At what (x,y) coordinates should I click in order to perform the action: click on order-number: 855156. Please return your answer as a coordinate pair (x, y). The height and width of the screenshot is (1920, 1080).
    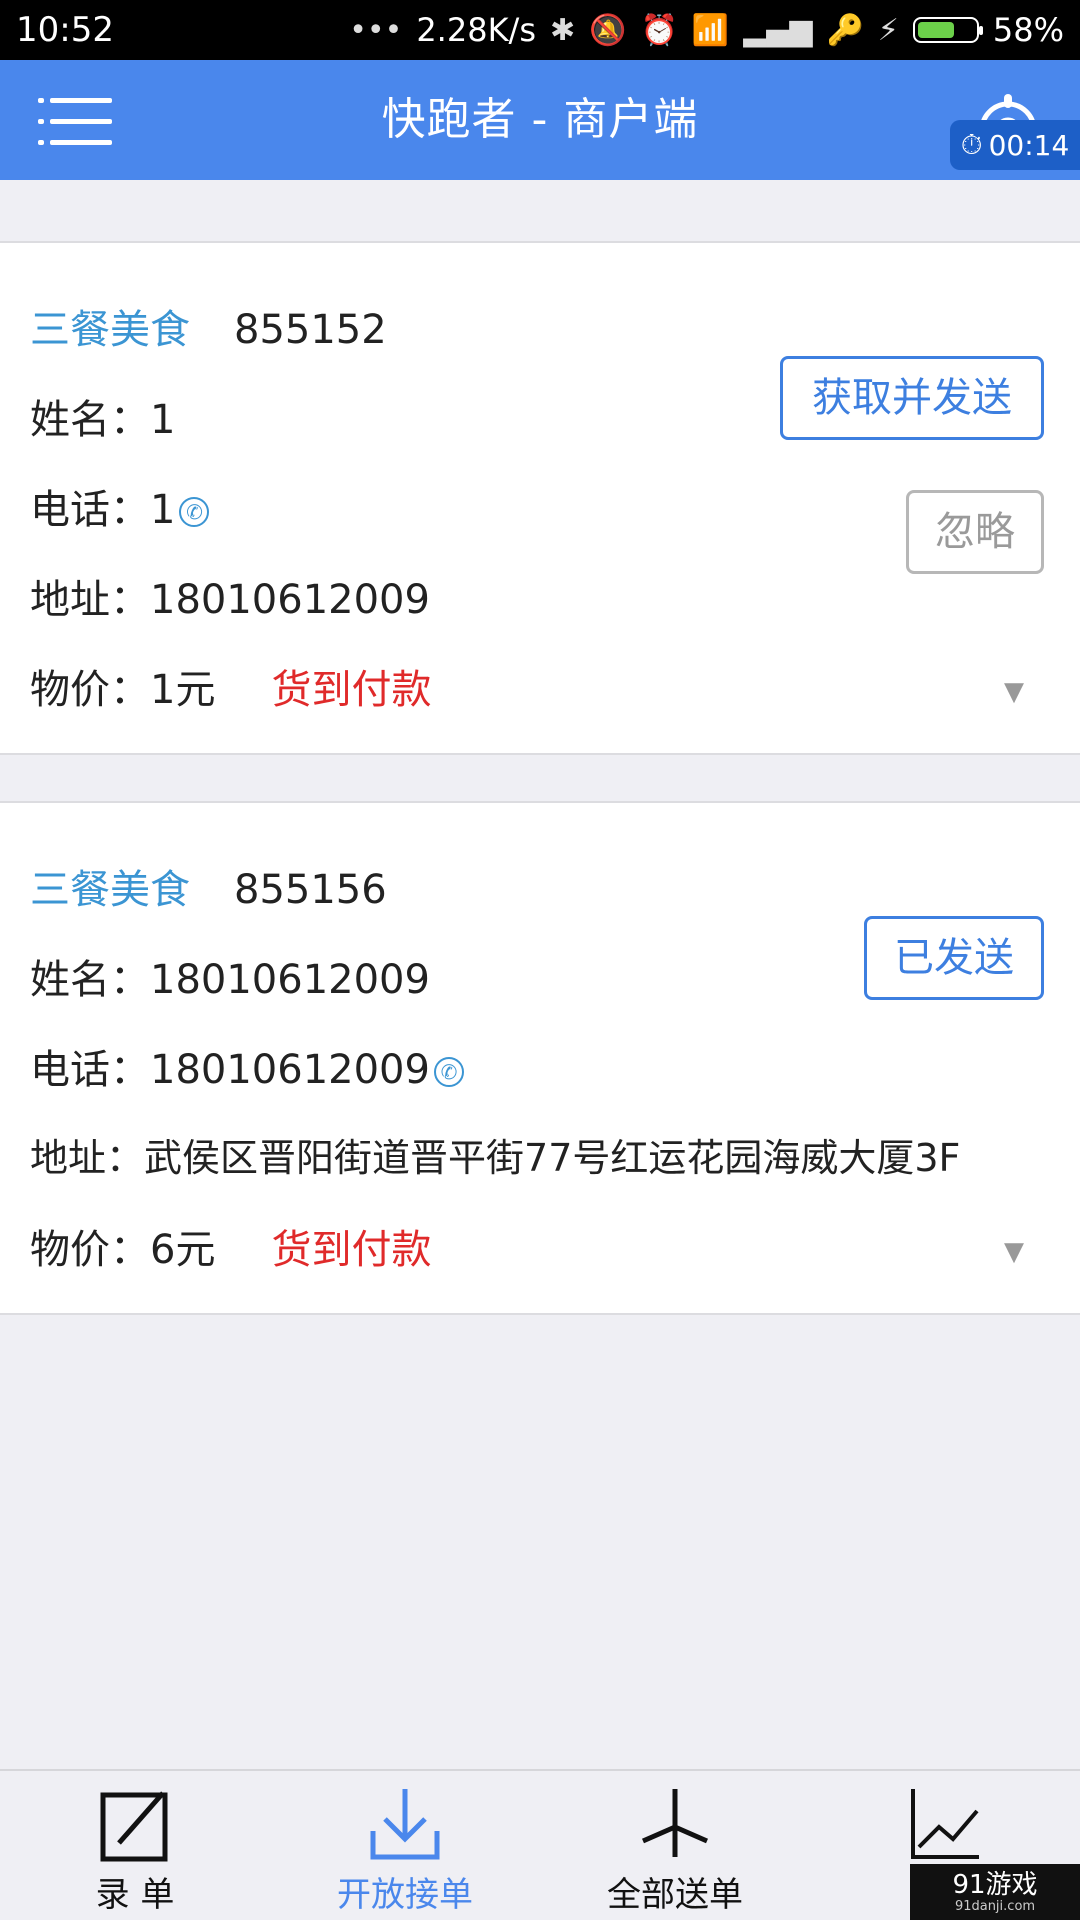
    Looking at the image, I should click on (310, 890).